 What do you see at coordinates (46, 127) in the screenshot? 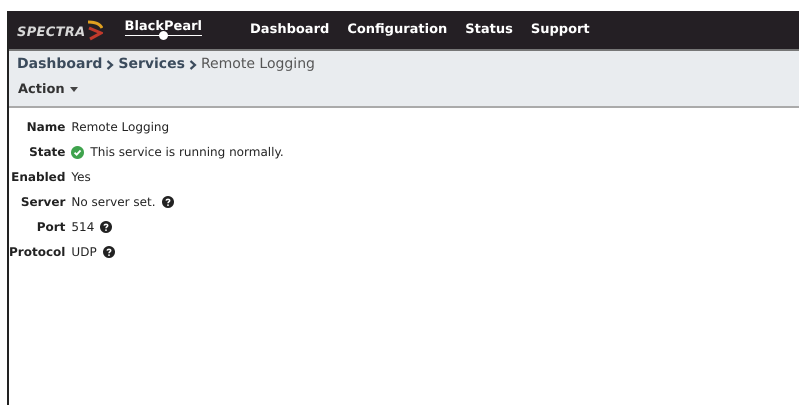
I see `field-label: Name` at bounding box center [46, 127].